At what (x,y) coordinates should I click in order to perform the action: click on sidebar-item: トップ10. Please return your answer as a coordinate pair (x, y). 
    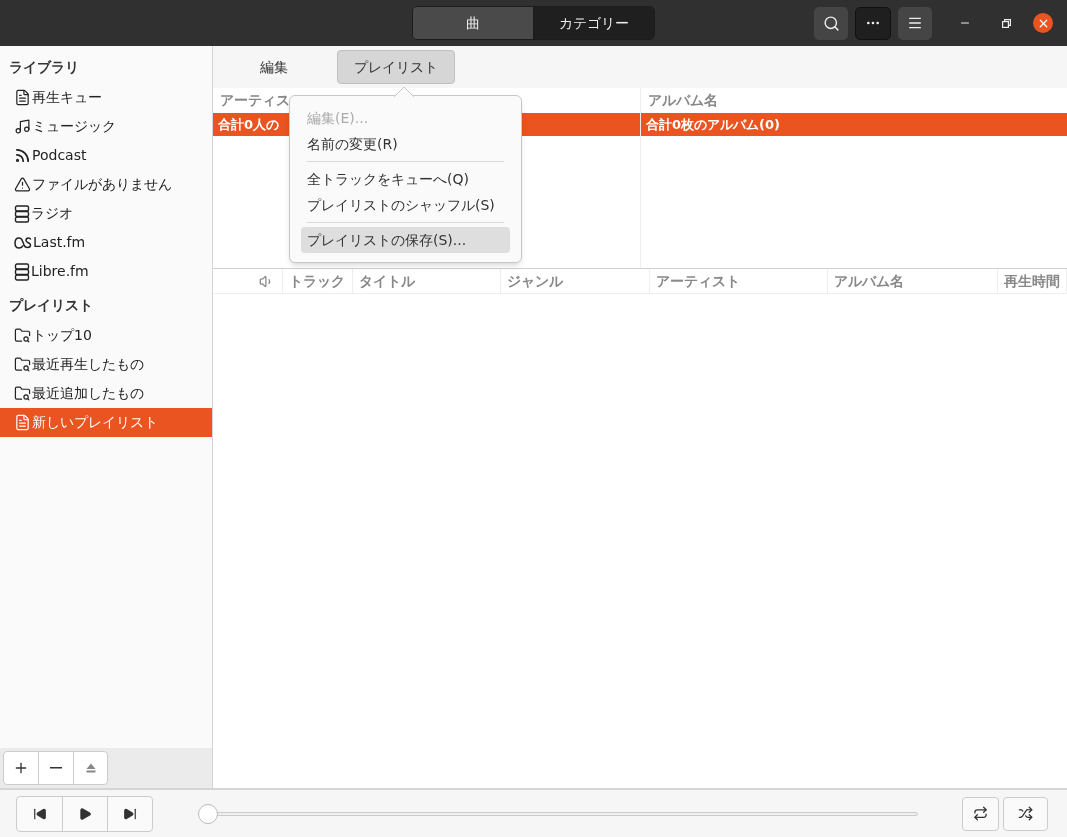
    Looking at the image, I should click on (106, 335).